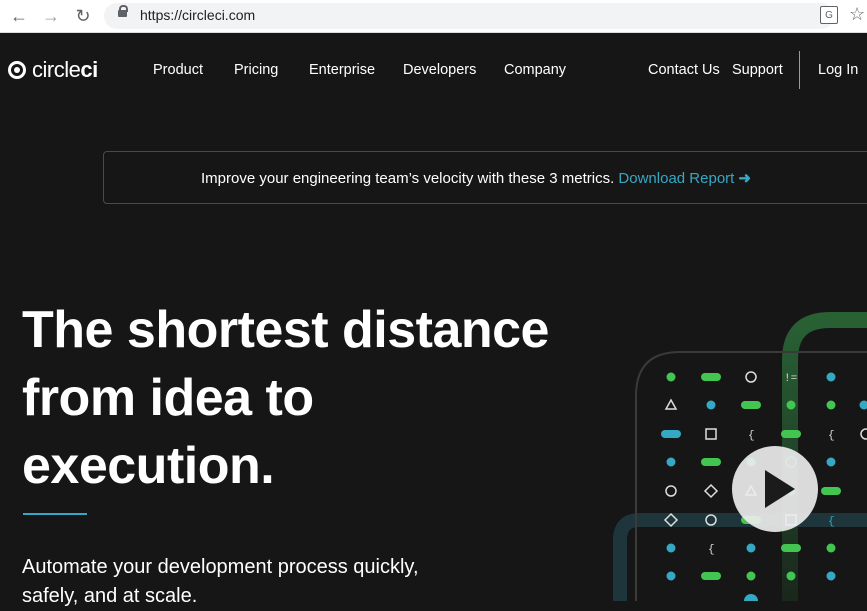 This screenshot has height=611, width=867. Describe the element at coordinates (799, 70) in the screenshot. I see `nav-divider` at that location.